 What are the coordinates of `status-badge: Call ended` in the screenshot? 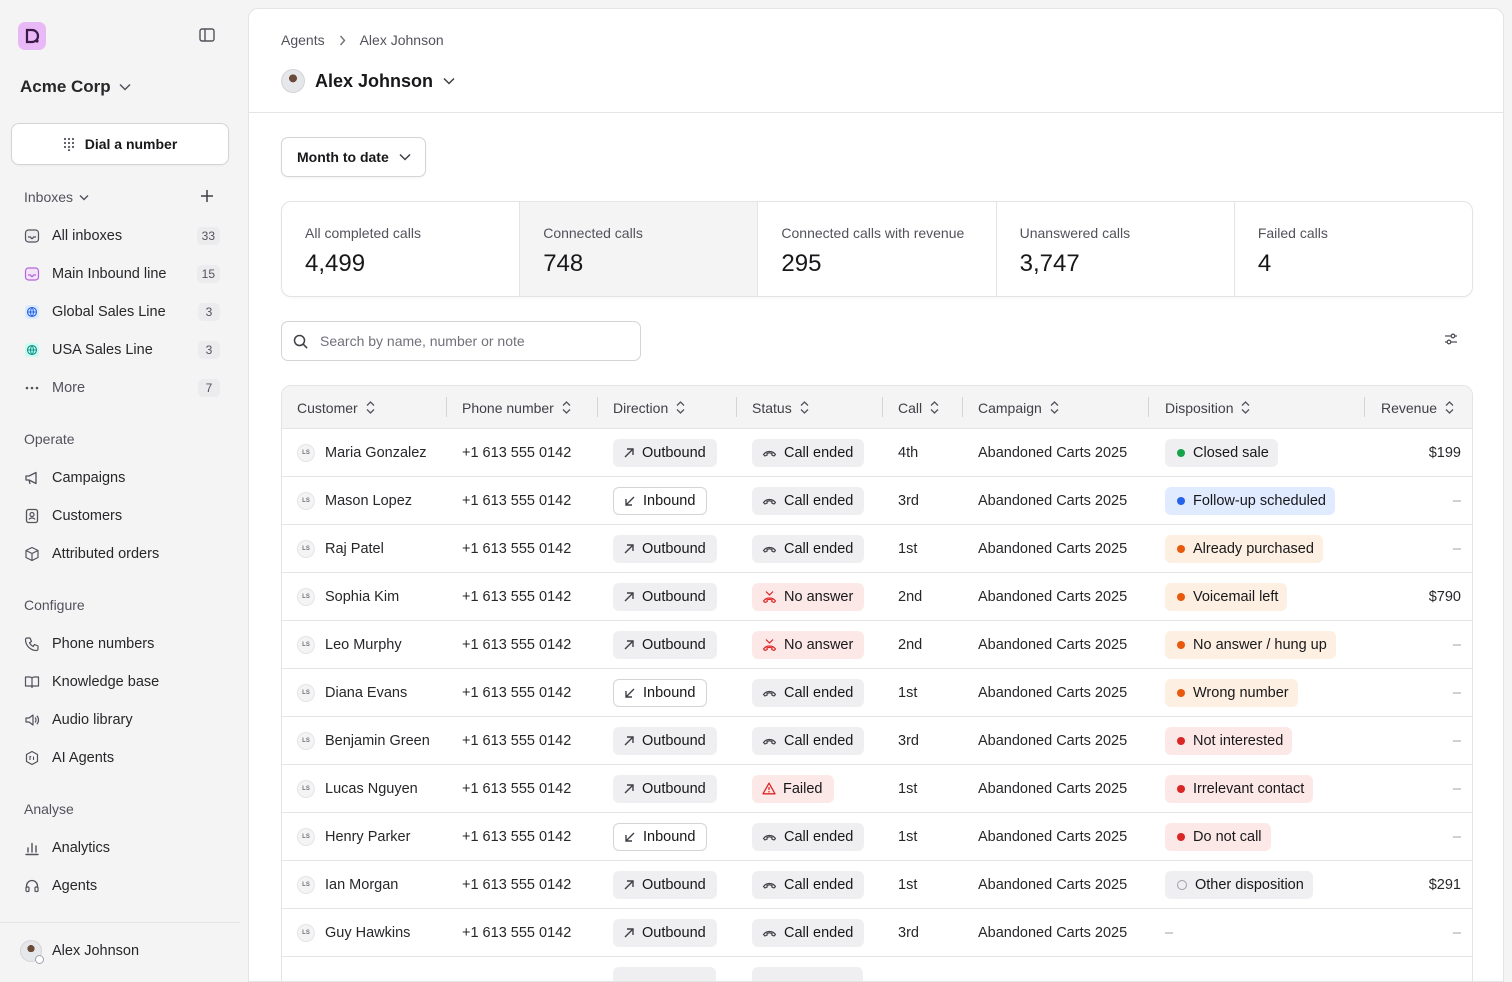 It's located at (808, 740).